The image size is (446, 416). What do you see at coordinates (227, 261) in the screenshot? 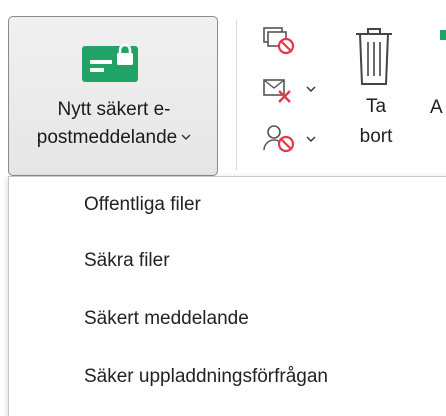
I see `menu-item-secure-files: Säkra filer` at bounding box center [227, 261].